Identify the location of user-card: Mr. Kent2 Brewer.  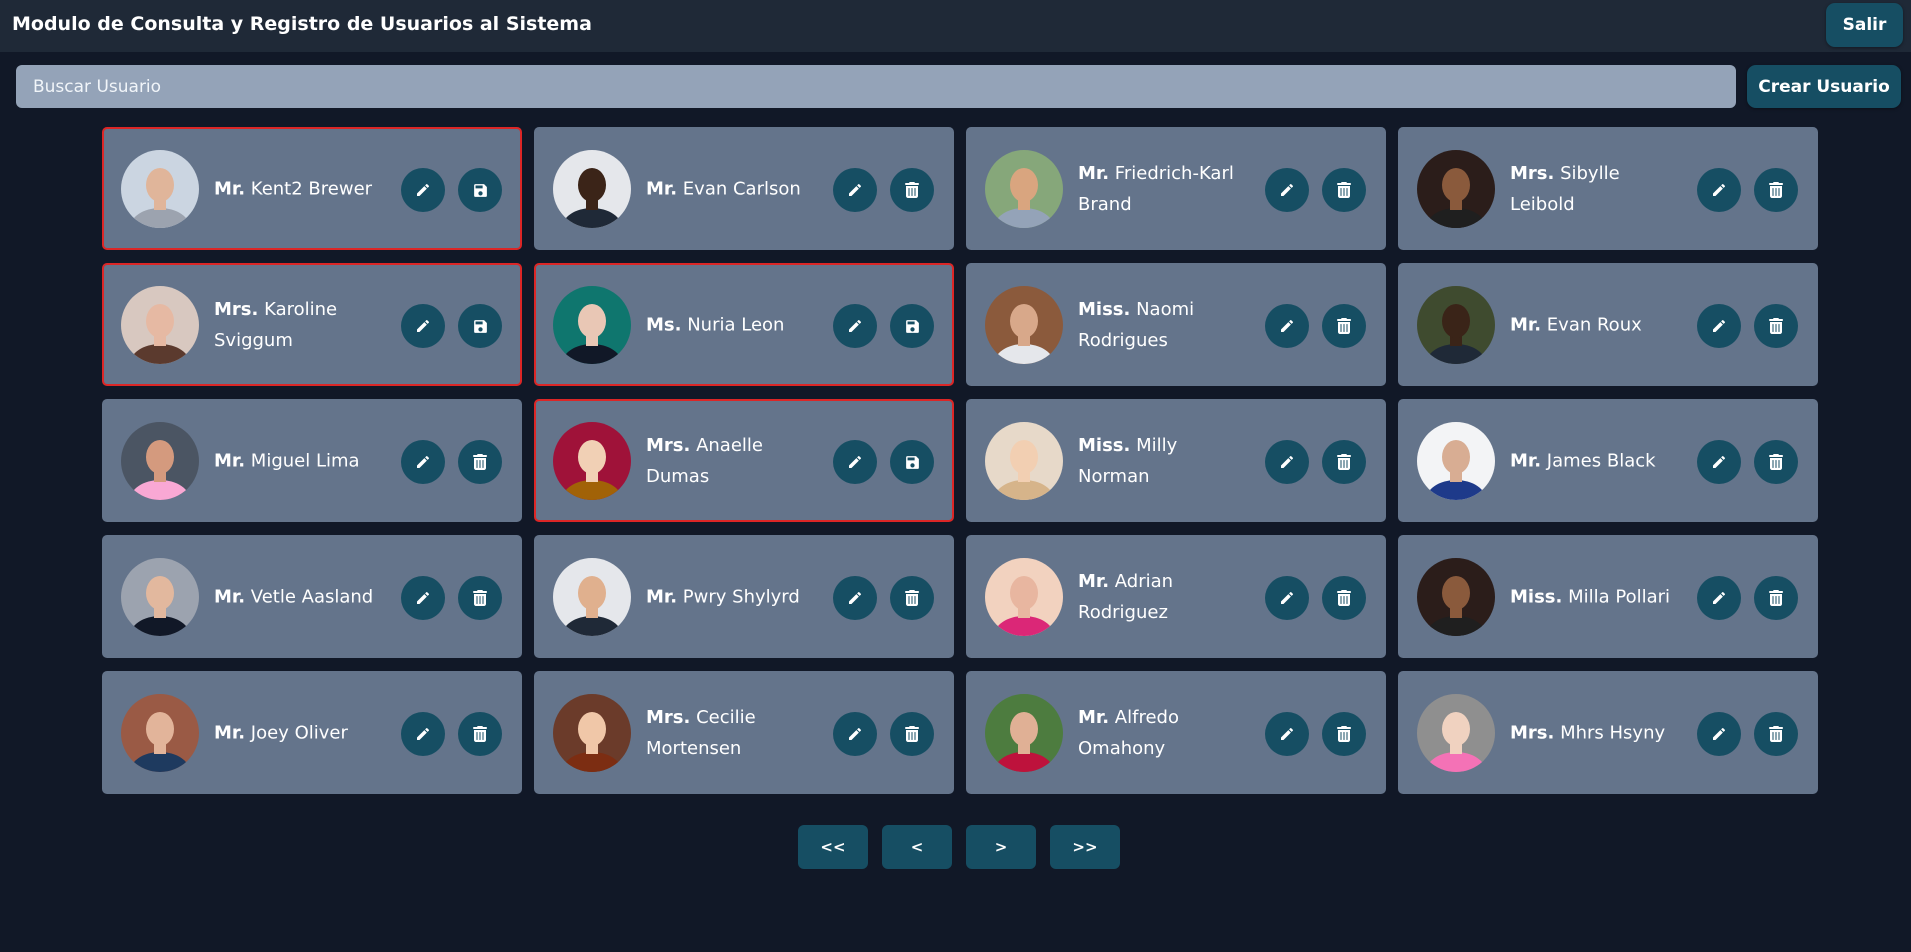
(312, 188).